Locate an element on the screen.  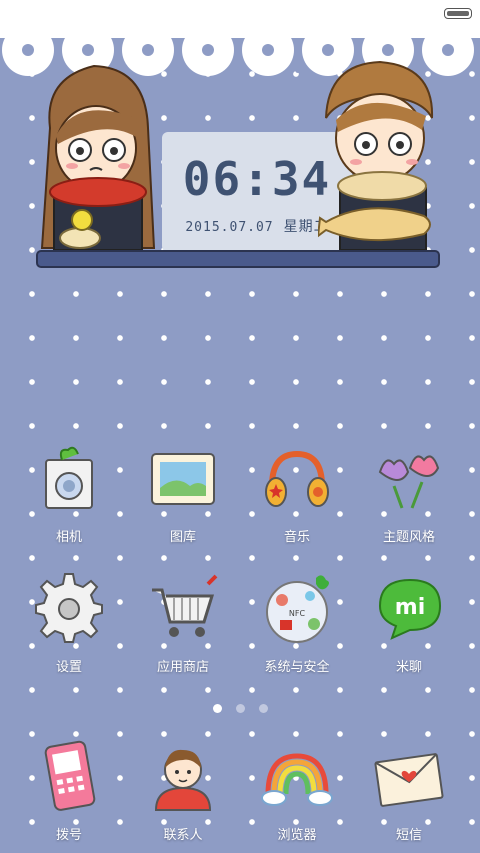
app-settings: 设置 is located at coordinates (69, 635).